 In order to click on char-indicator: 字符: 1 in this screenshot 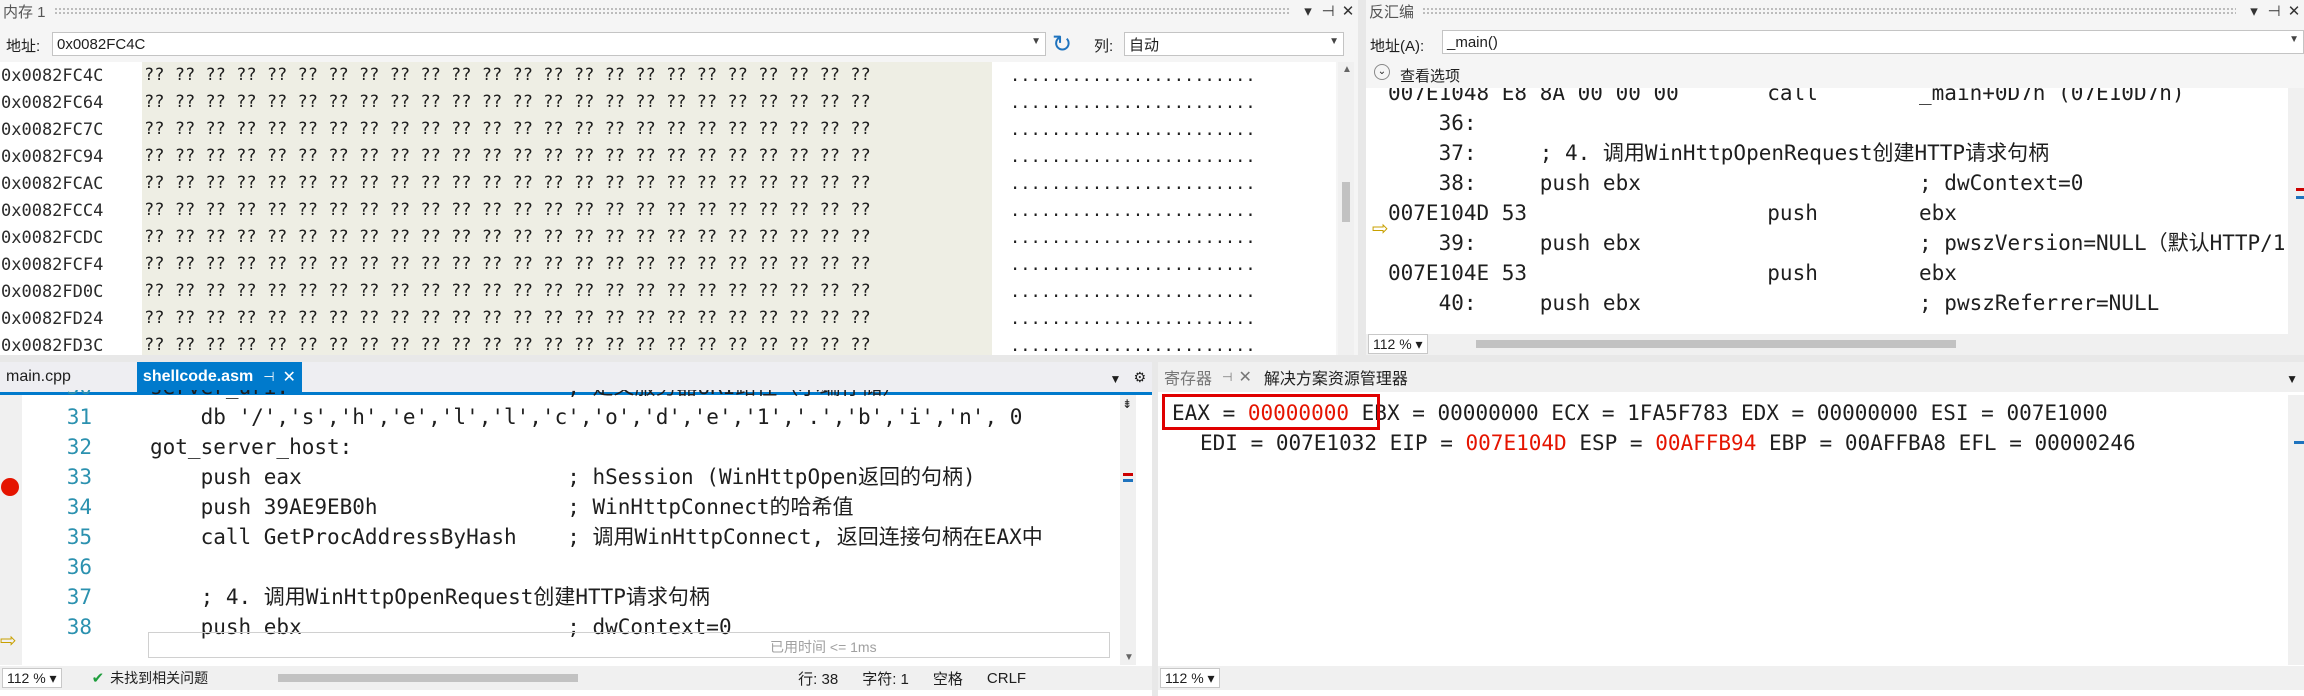, I will do `click(885, 678)`.